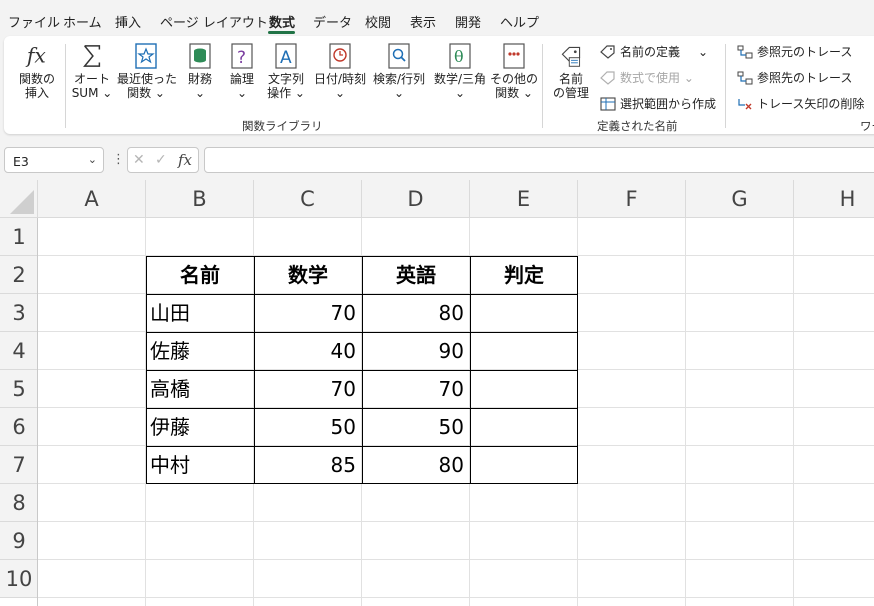  I want to click on row-header-3: 3, so click(19, 313).